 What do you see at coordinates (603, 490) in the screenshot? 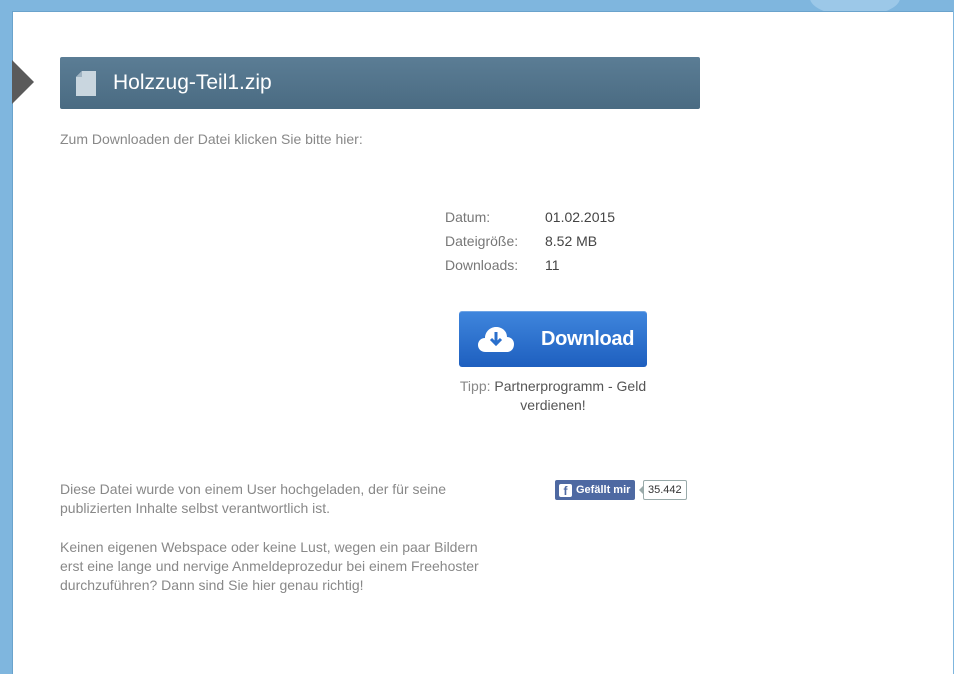
I see `facebook-like-label: Gefällt mir` at bounding box center [603, 490].